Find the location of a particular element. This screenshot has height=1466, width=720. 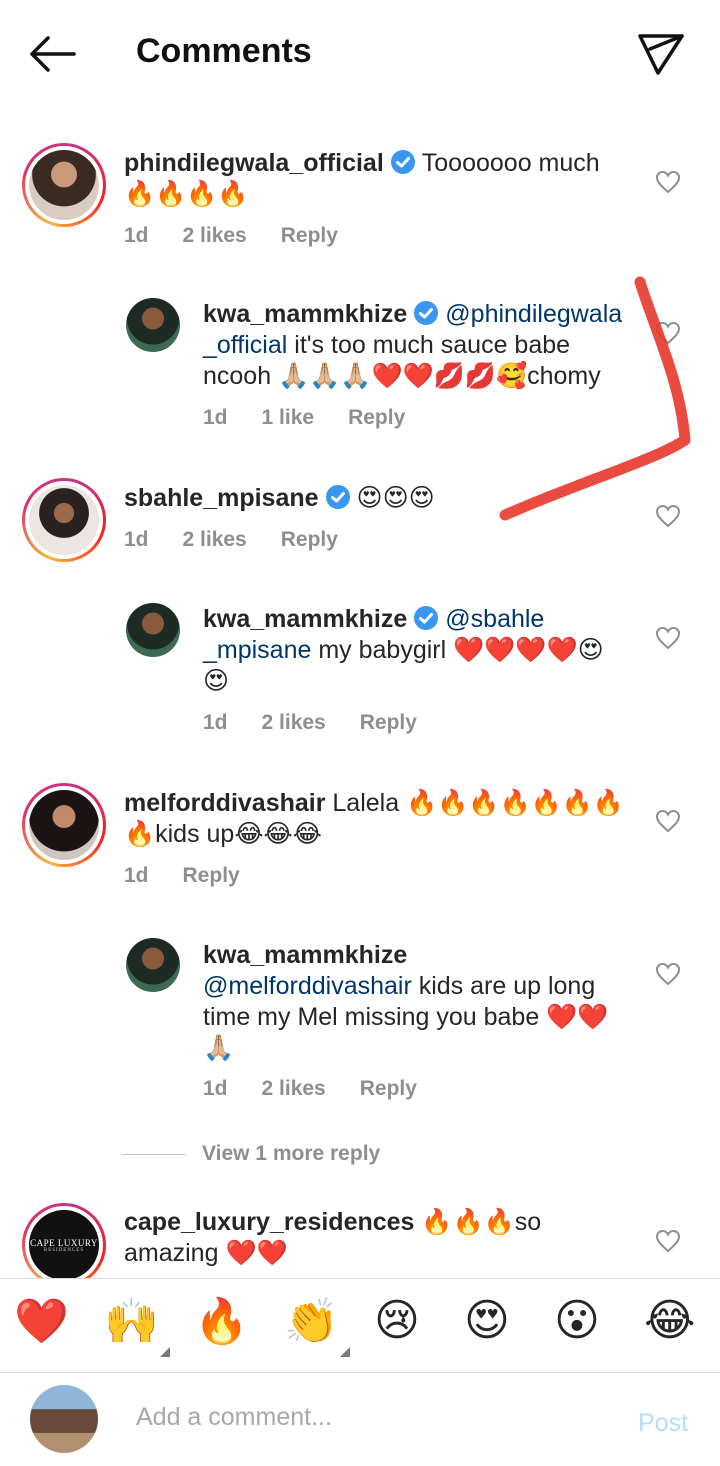

mention-link: @melforddivashair is located at coordinates (307, 986).